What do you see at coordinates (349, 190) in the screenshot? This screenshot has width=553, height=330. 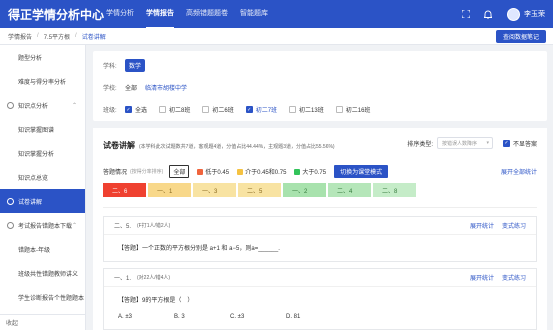 I see `question-chip: 二、4` at bounding box center [349, 190].